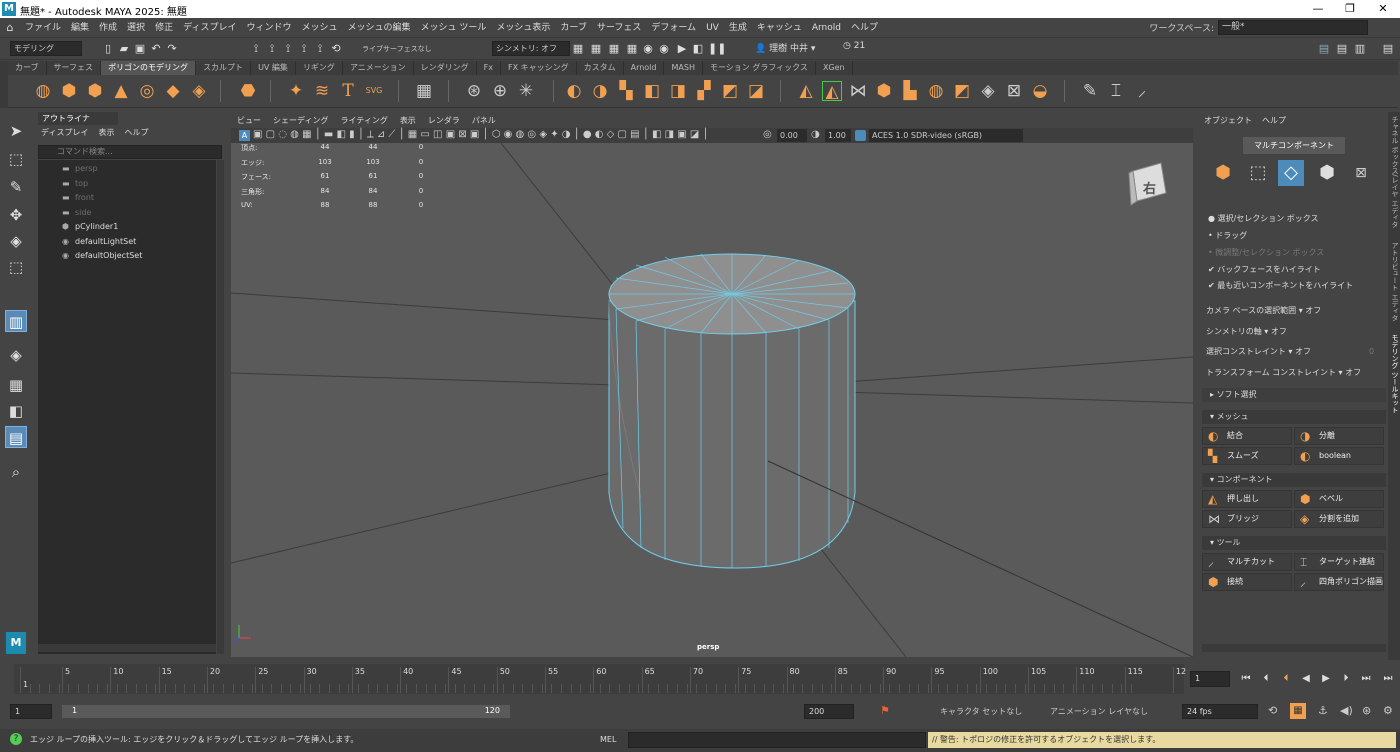 This screenshot has height=752, width=1400. Describe the element at coordinates (304, 49) in the screenshot. I see `snap-grid-icon: ⟟` at that location.